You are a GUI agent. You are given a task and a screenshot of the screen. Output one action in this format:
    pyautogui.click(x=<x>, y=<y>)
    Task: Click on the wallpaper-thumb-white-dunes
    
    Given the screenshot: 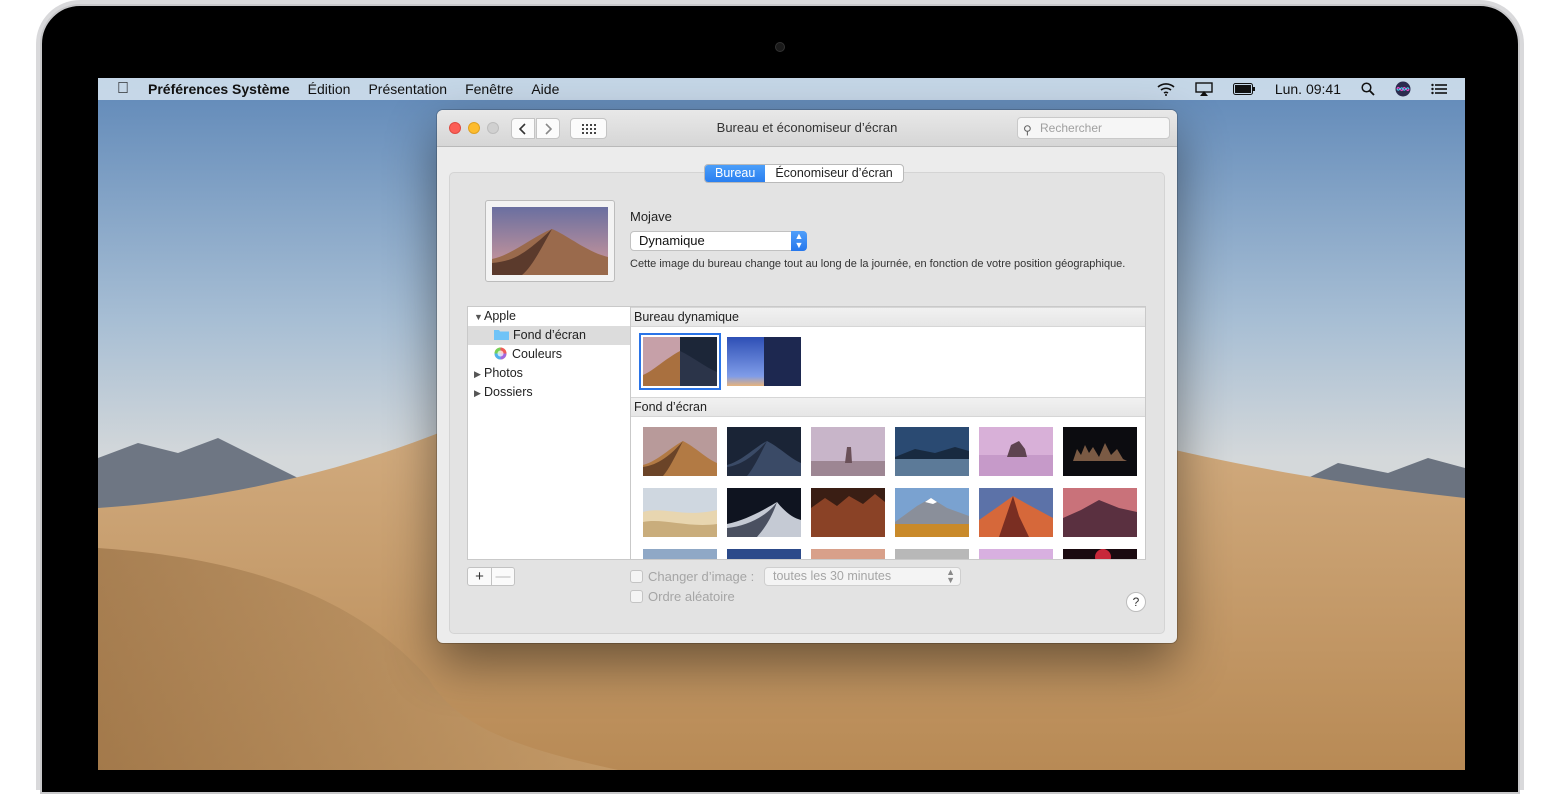 What is the action you would take?
    pyautogui.click(x=680, y=512)
    